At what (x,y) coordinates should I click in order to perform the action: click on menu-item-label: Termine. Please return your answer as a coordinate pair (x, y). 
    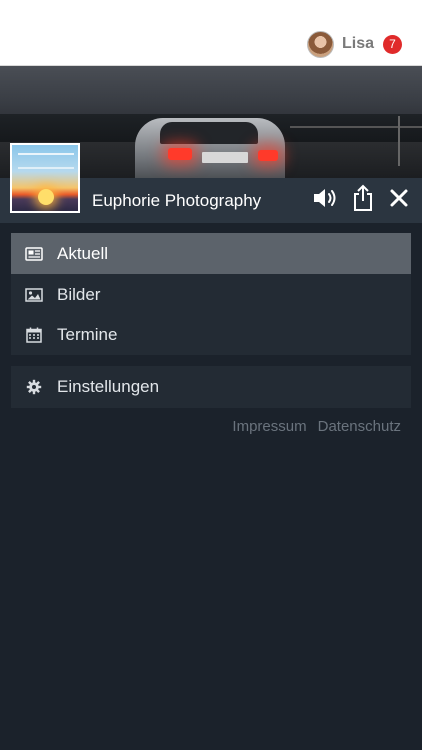
    Looking at the image, I should click on (87, 334).